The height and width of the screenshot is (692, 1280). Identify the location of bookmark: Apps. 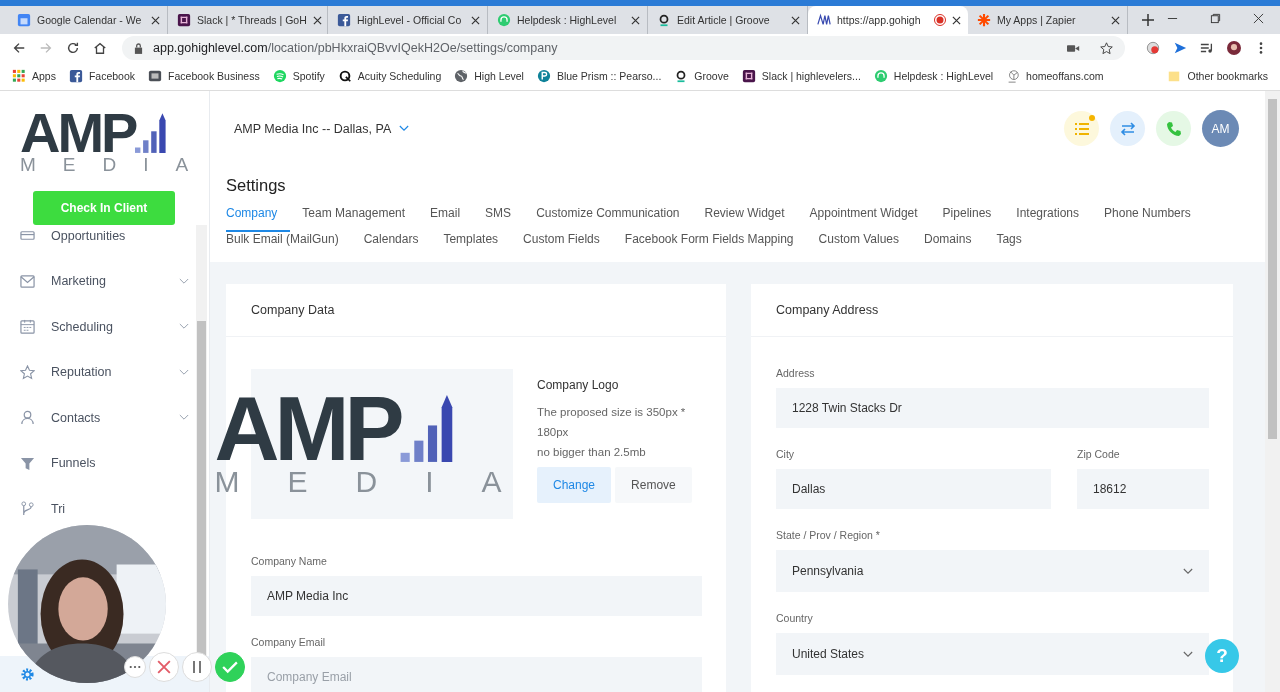
(34, 76).